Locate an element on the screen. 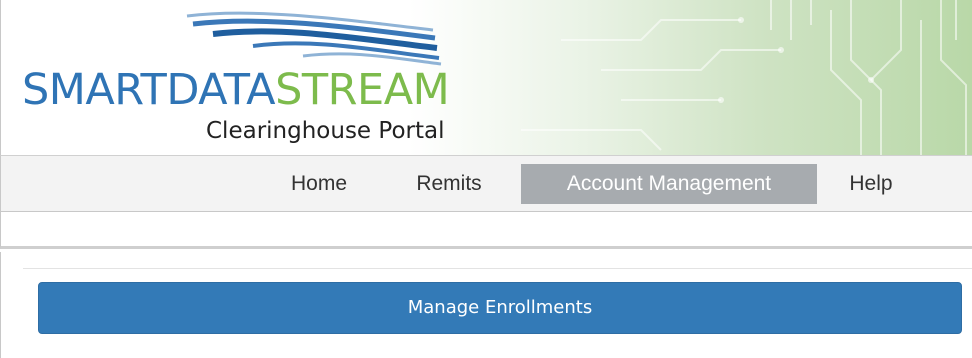 This screenshot has height=358, width=972. manage-enrollments-button: Manage Enrollments is located at coordinates (500, 308).